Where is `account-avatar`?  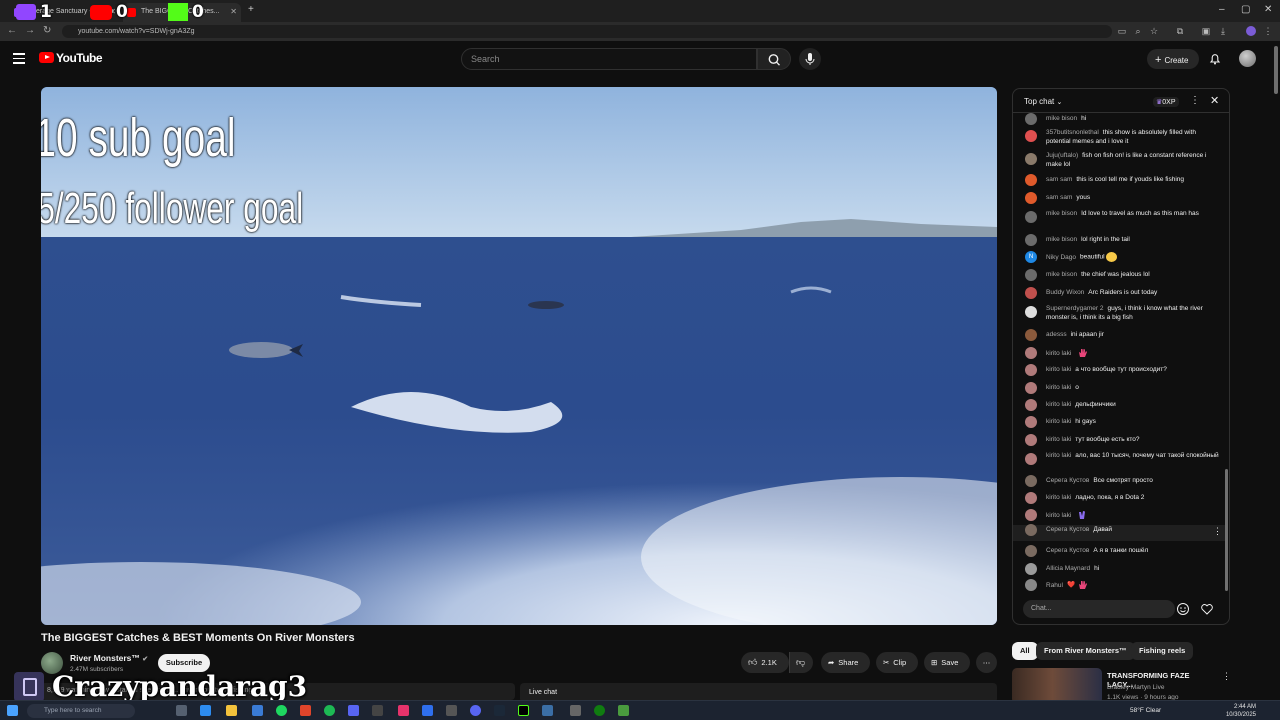 account-avatar is located at coordinates (1247, 58).